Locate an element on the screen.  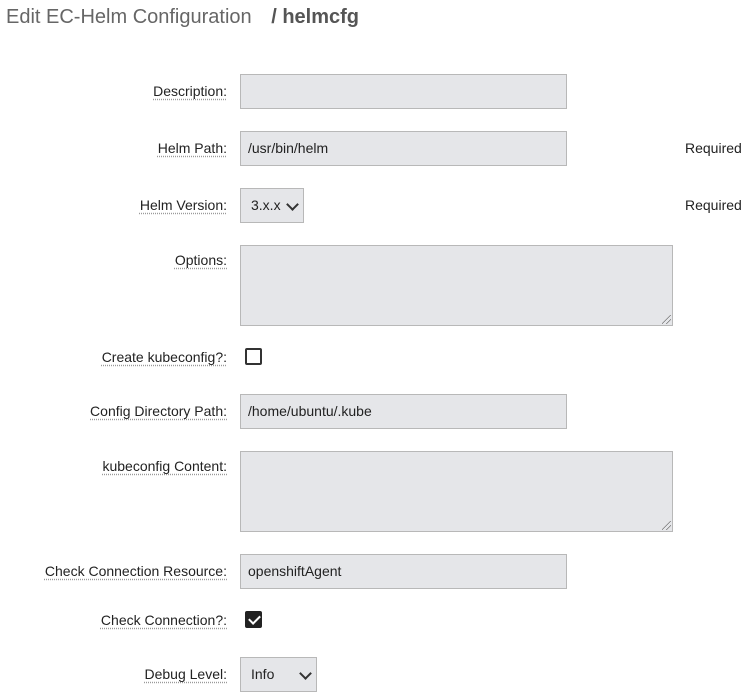
check-icon is located at coordinates (254, 618).